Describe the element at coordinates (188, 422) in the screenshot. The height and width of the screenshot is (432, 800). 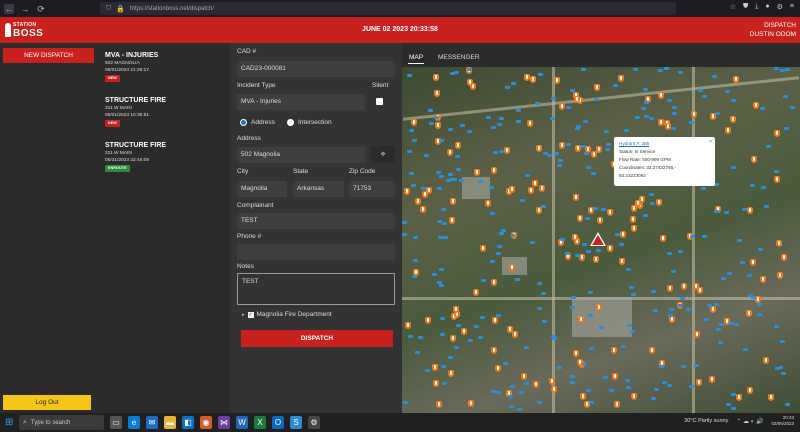
I see `store-icon: ◧` at that location.